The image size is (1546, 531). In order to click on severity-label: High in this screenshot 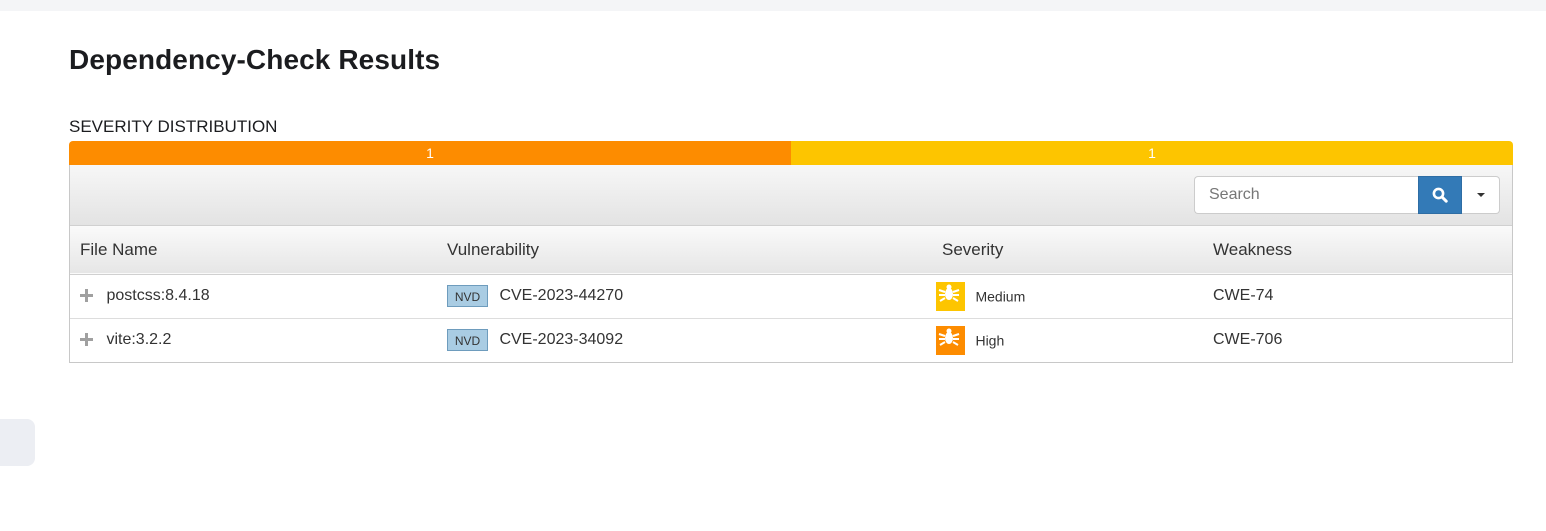, I will do `click(990, 340)`.